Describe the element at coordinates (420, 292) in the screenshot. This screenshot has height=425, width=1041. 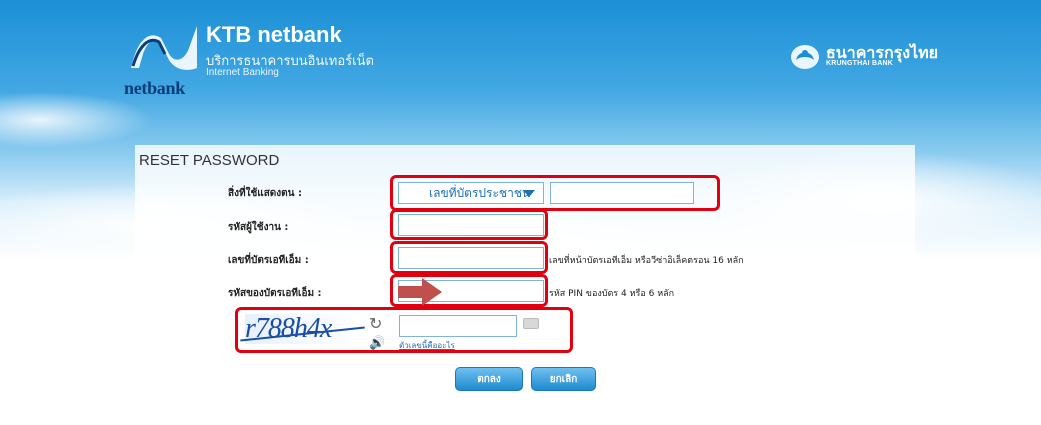
I see `pointer-arrow-icon` at that location.